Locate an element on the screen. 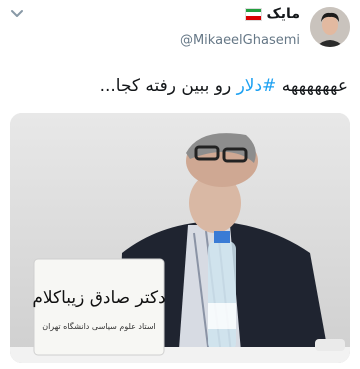 The image size is (360, 369). display-name-row: مایک is located at coordinates (240, 14).